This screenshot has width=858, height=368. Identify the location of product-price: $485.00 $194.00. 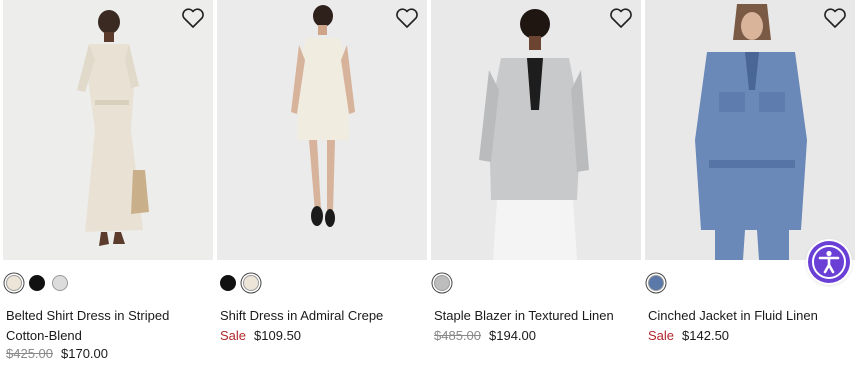
(485, 336).